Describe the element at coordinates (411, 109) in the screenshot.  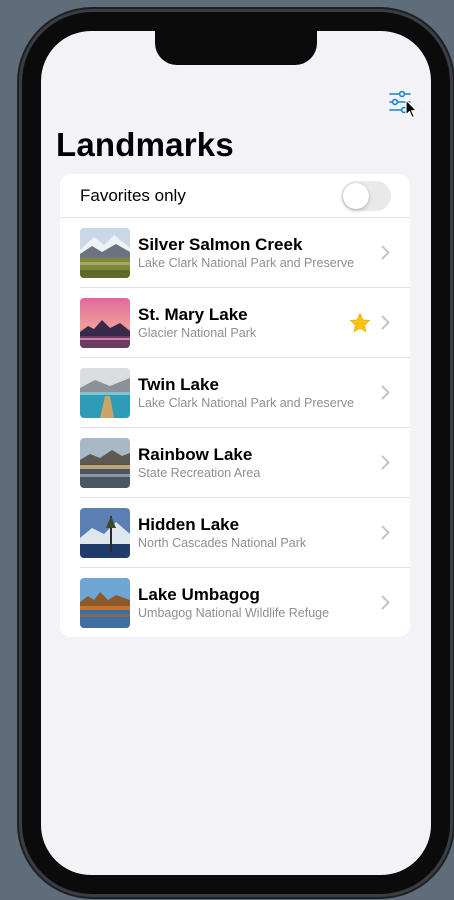
I see `mouse-pointer-icon` at that location.